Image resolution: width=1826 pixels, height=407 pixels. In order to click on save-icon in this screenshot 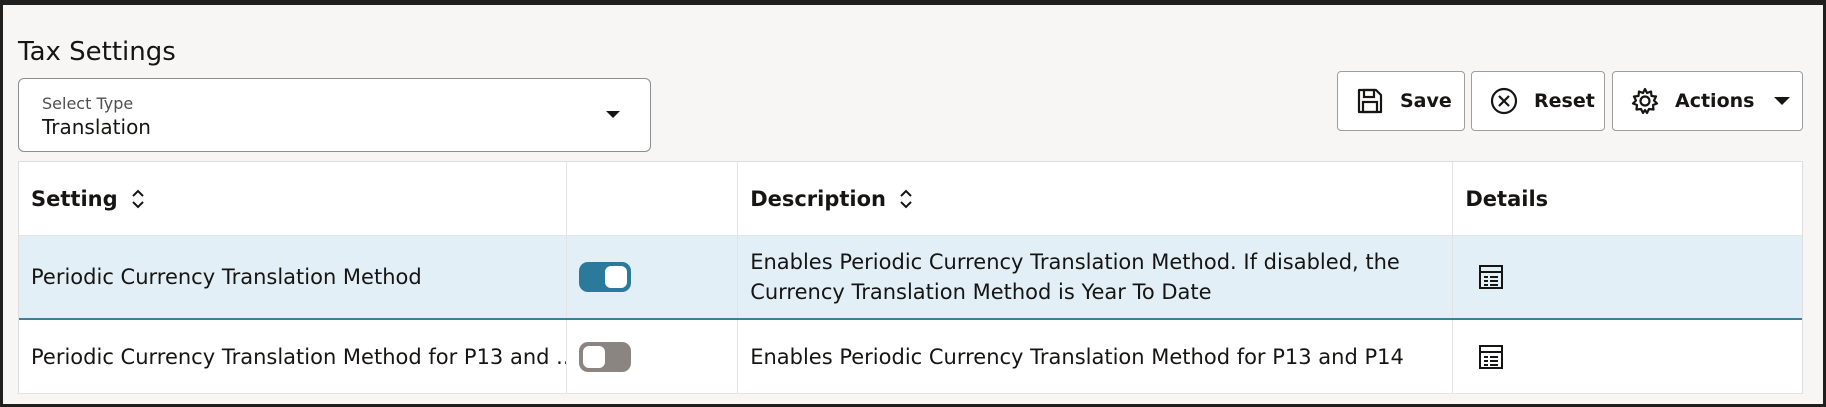, I will do `click(1370, 101)`.